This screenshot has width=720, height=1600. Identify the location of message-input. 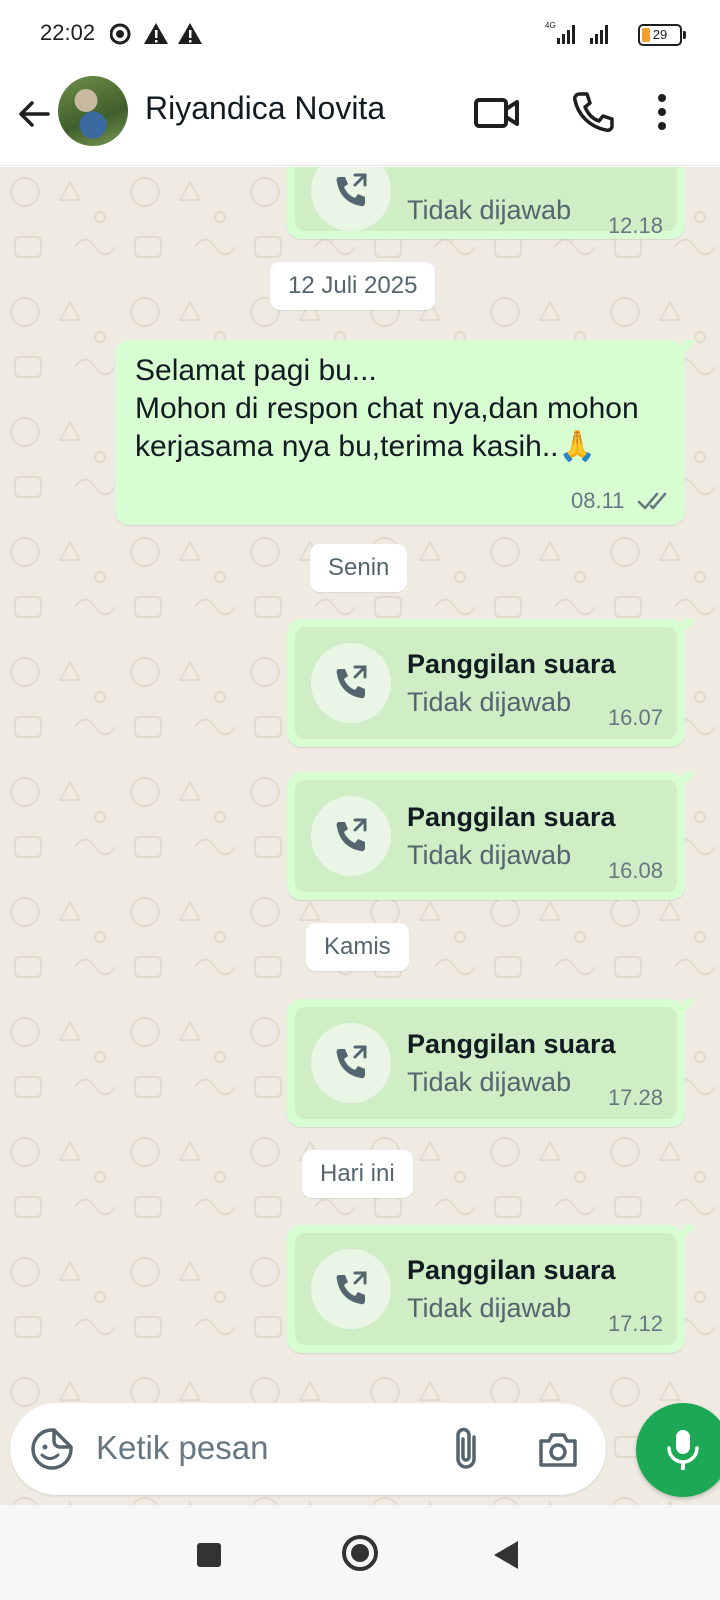
(256, 1448).